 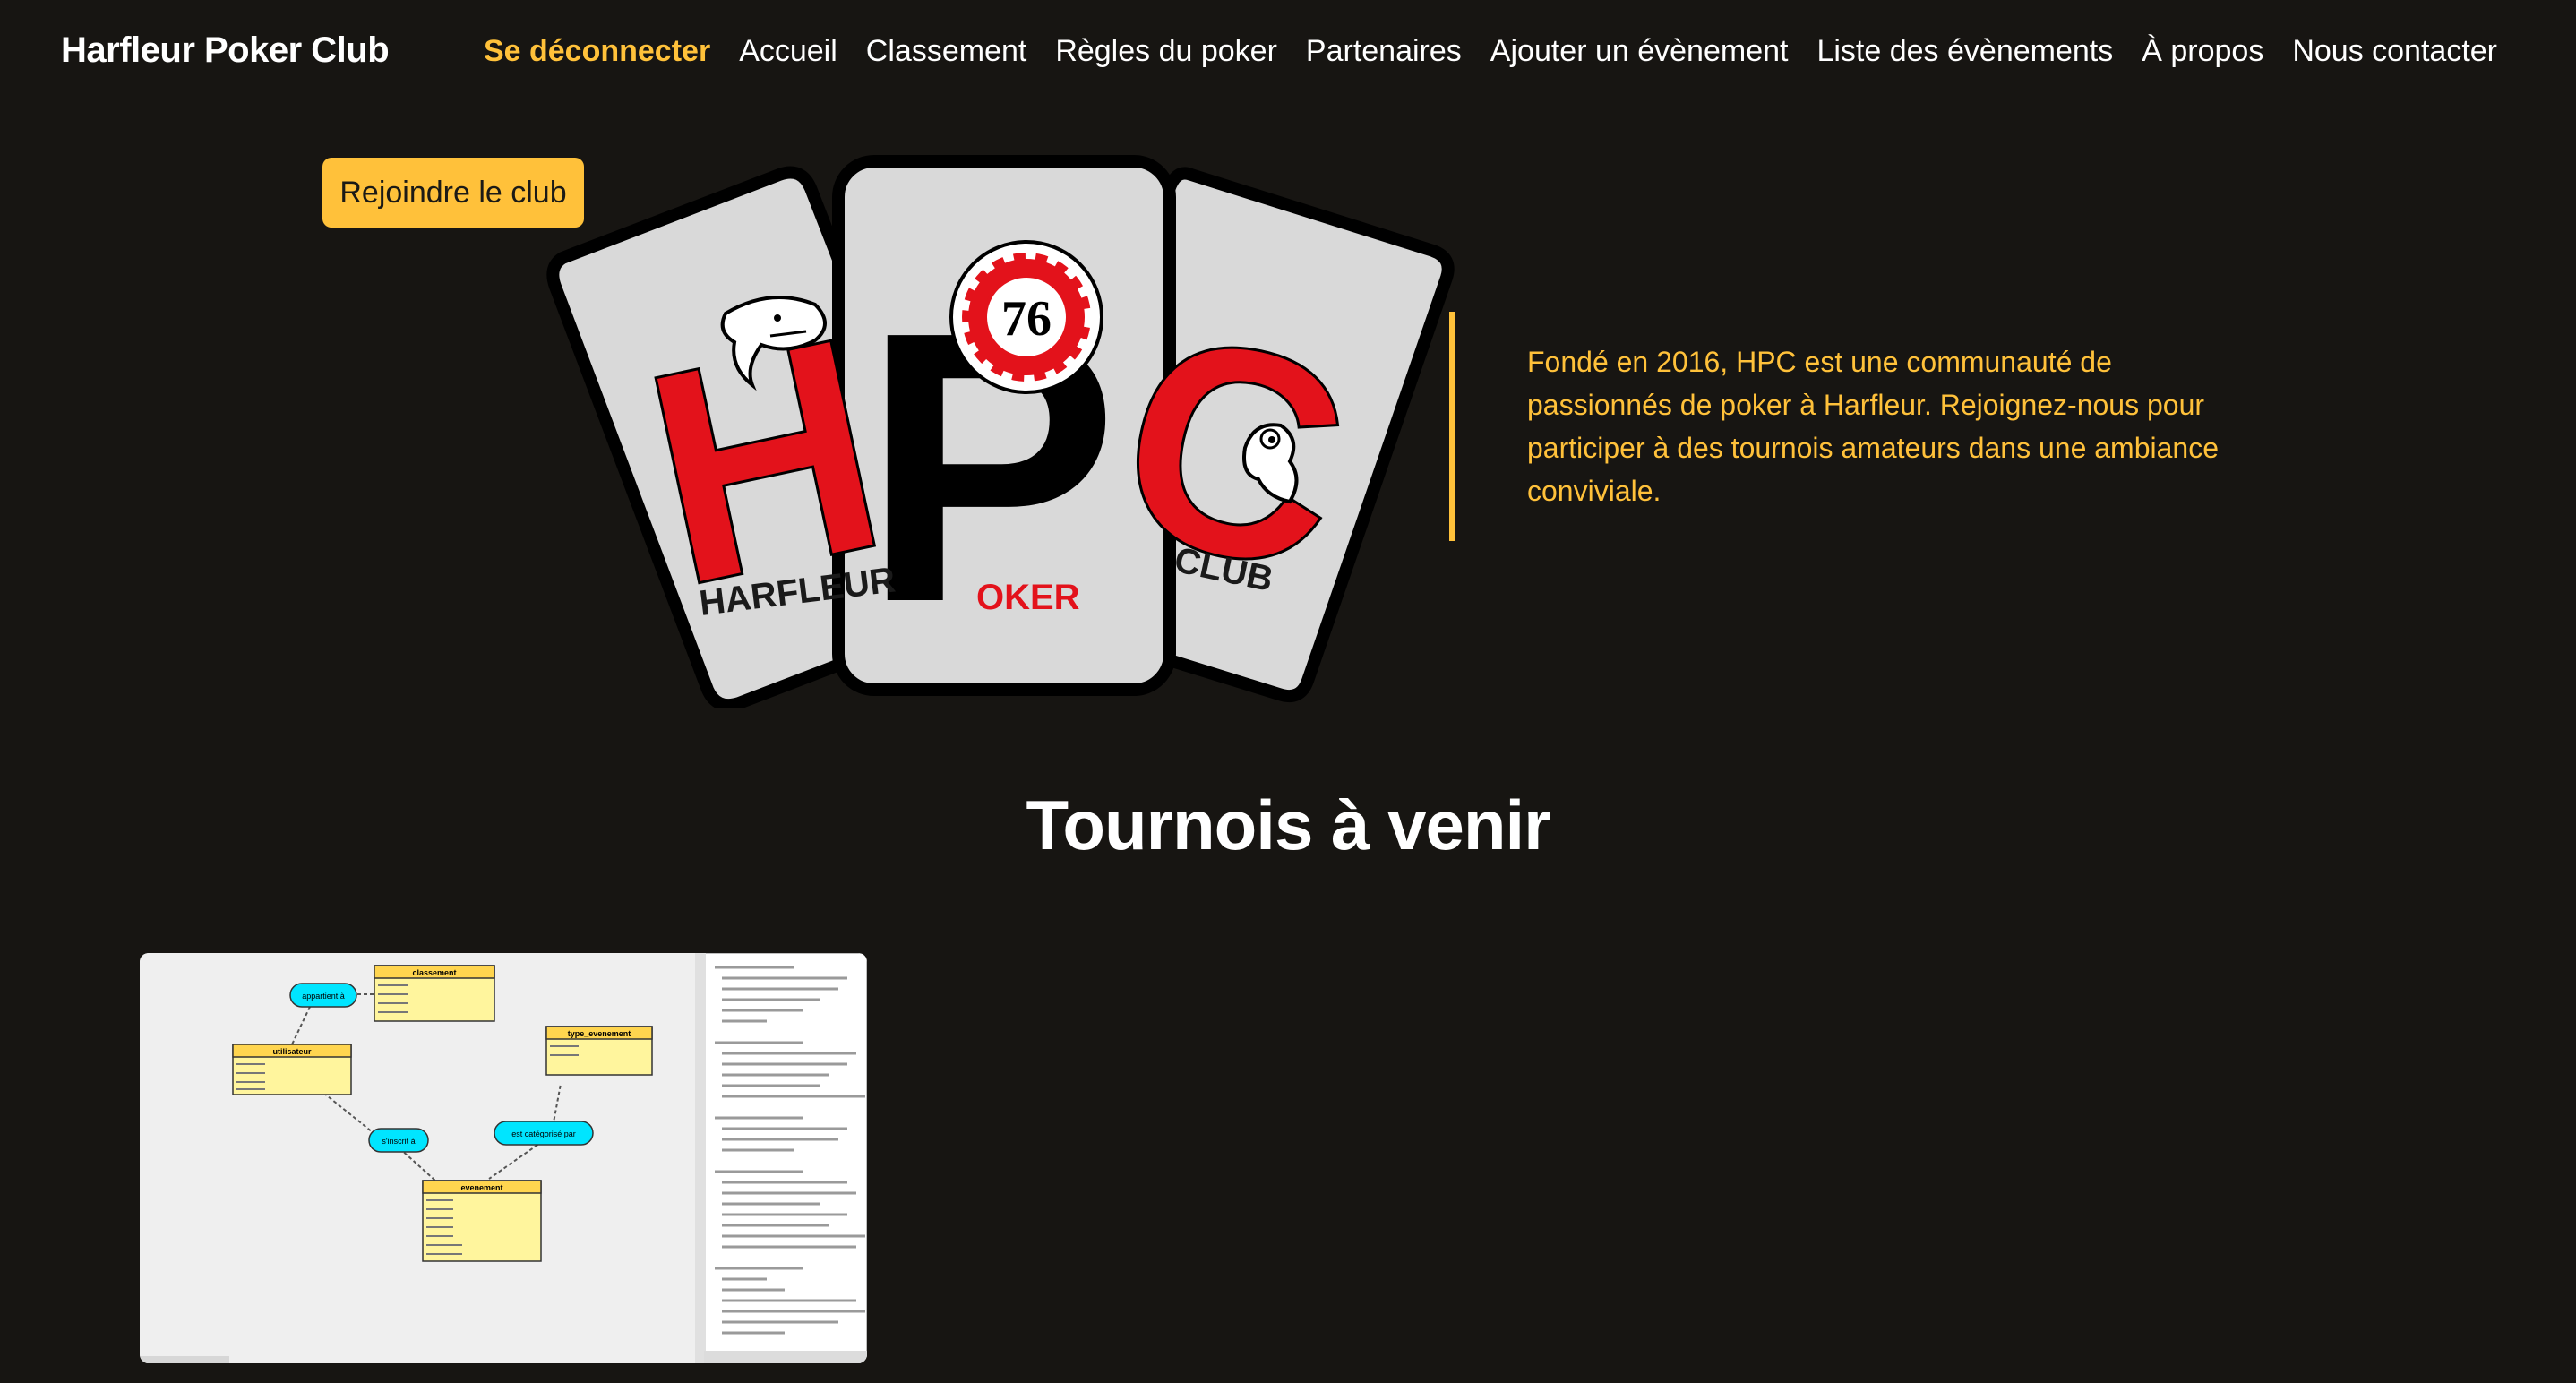 What do you see at coordinates (1964, 51) in the screenshot?
I see `nav-event-list-link: Liste des évènements` at bounding box center [1964, 51].